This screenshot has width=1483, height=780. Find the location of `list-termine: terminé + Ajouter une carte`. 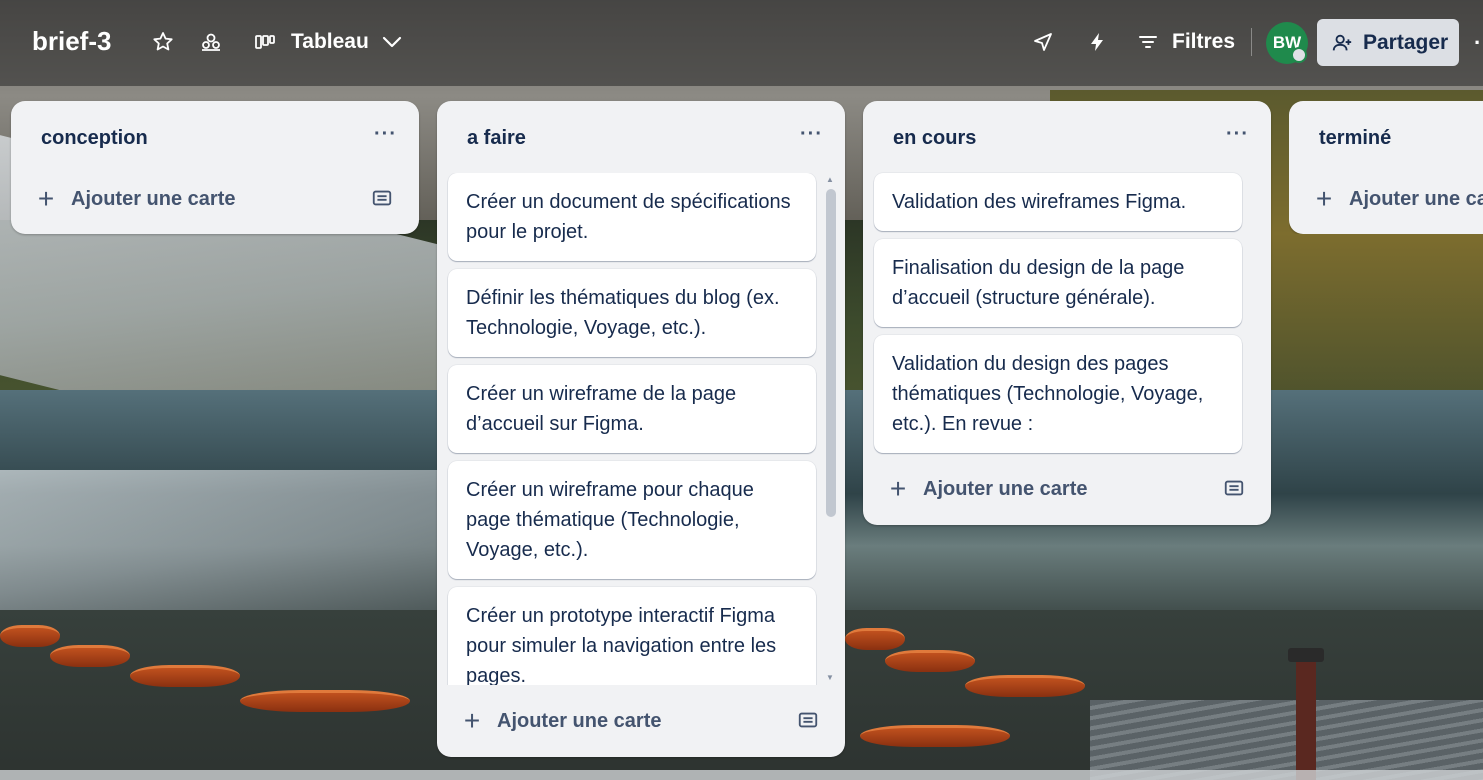

list-termine: terminé + Ajouter une carte is located at coordinates (1386, 167).